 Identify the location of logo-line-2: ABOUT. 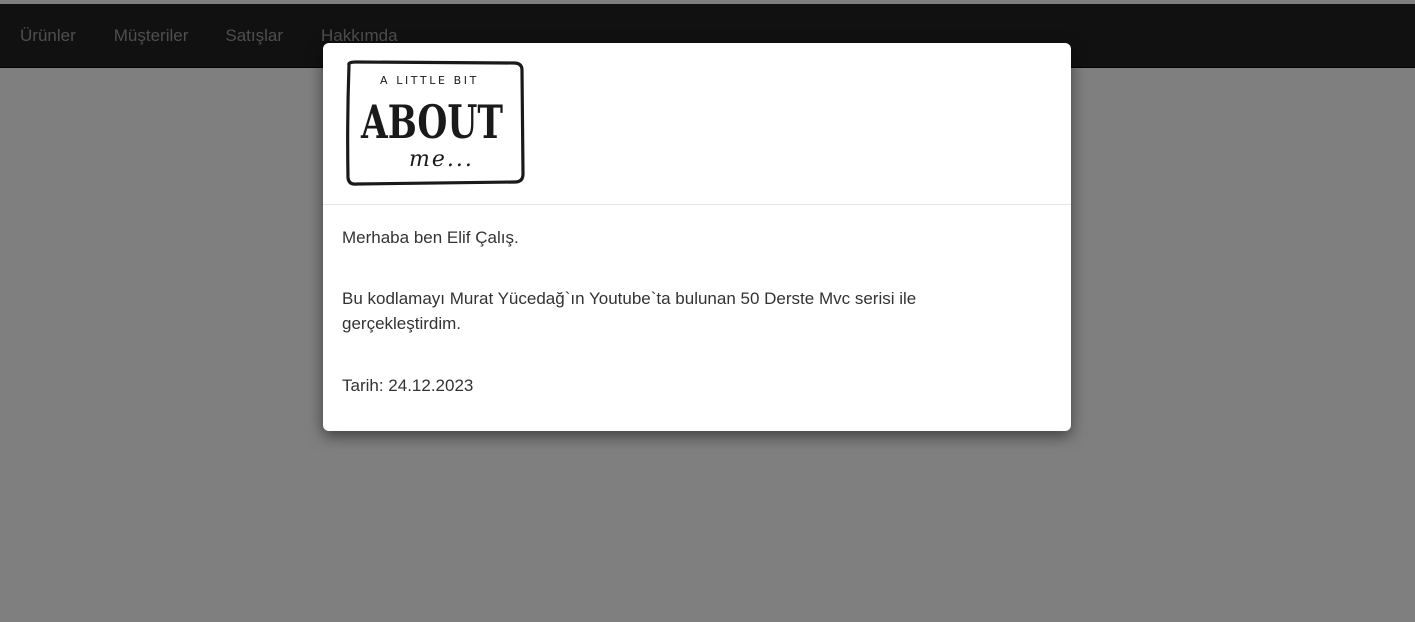
(431, 122).